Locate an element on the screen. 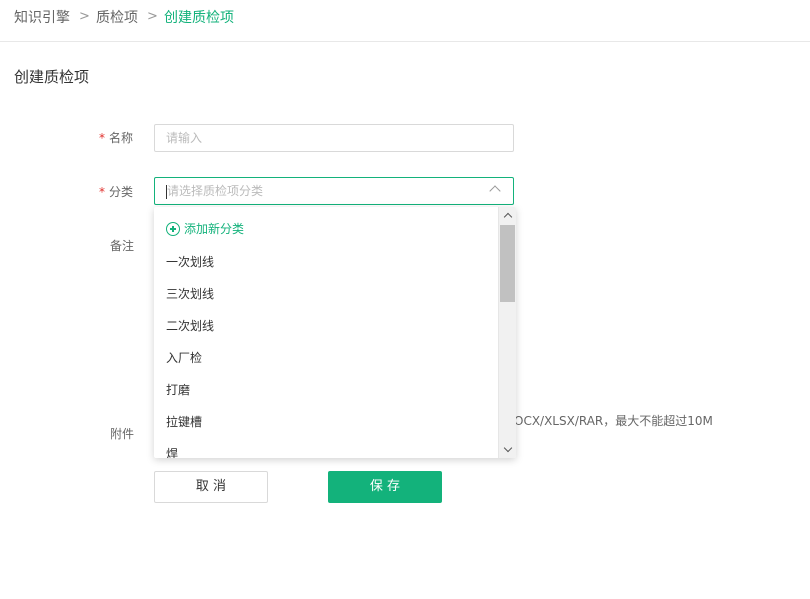 The height and width of the screenshot is (599, 810). cancel-button: 取 消 is located at coordinates (211, 487).